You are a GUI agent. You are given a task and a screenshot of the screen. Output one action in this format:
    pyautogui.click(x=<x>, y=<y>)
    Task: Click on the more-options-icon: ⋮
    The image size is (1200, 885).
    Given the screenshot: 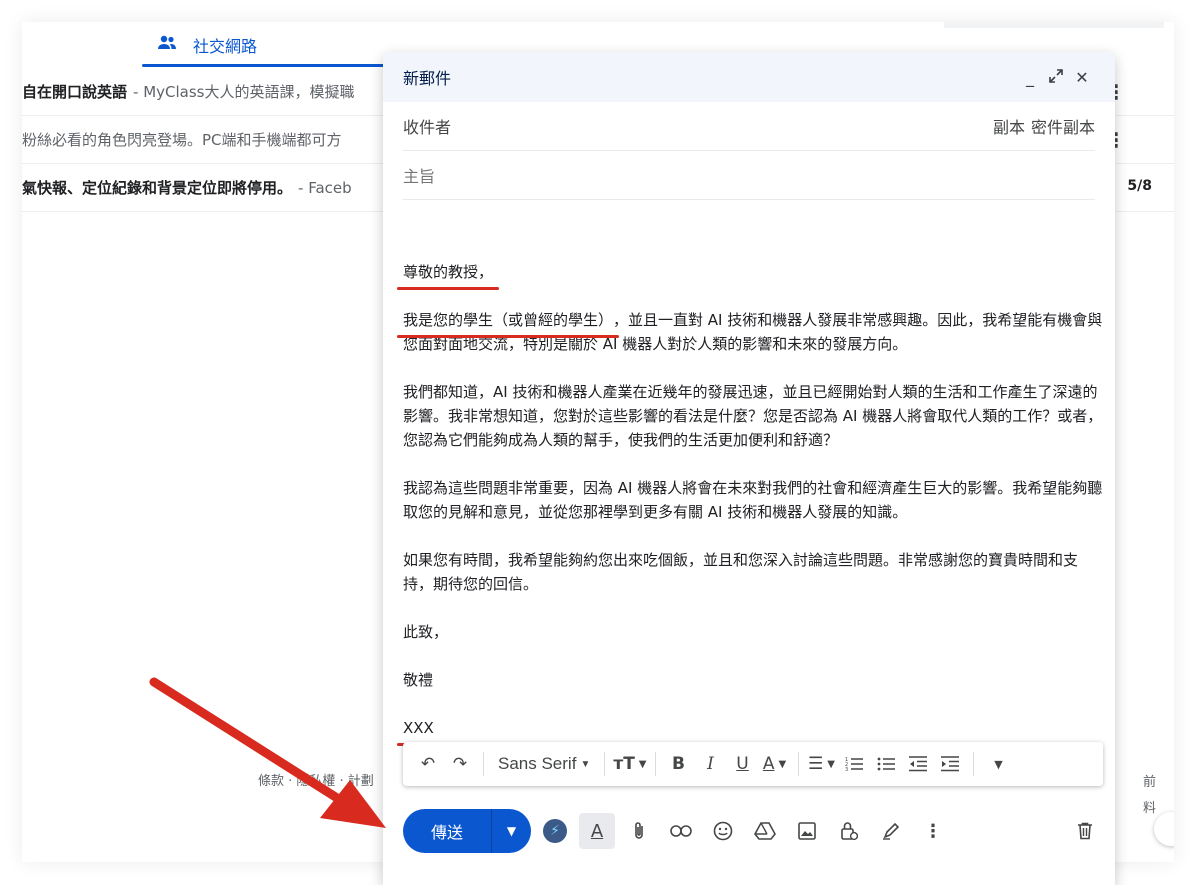 What is the action you would take?
    pyautogui.click(x=933, y=831)
    